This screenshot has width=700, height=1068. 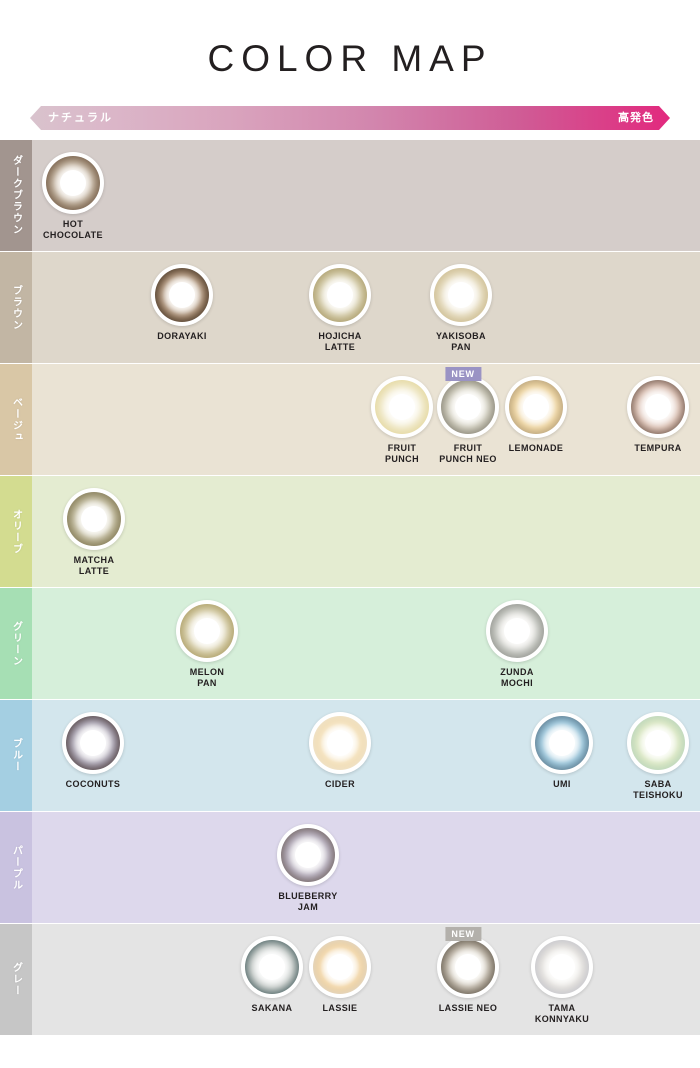 I want to click on lens-item: UMI, so click(x=562, y=751).